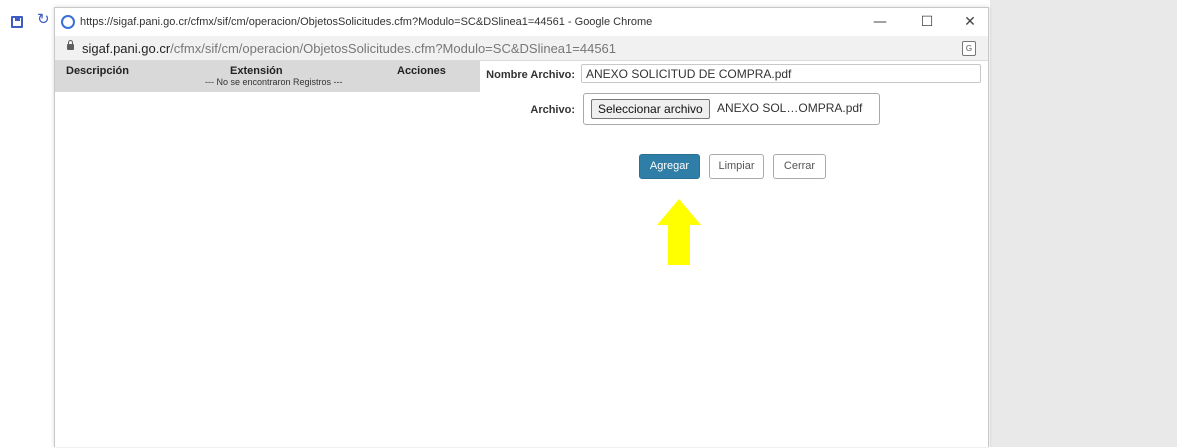  Describe the element at coordinates (68, 22) in the screenshot. I see `chrome-icon` at that location.